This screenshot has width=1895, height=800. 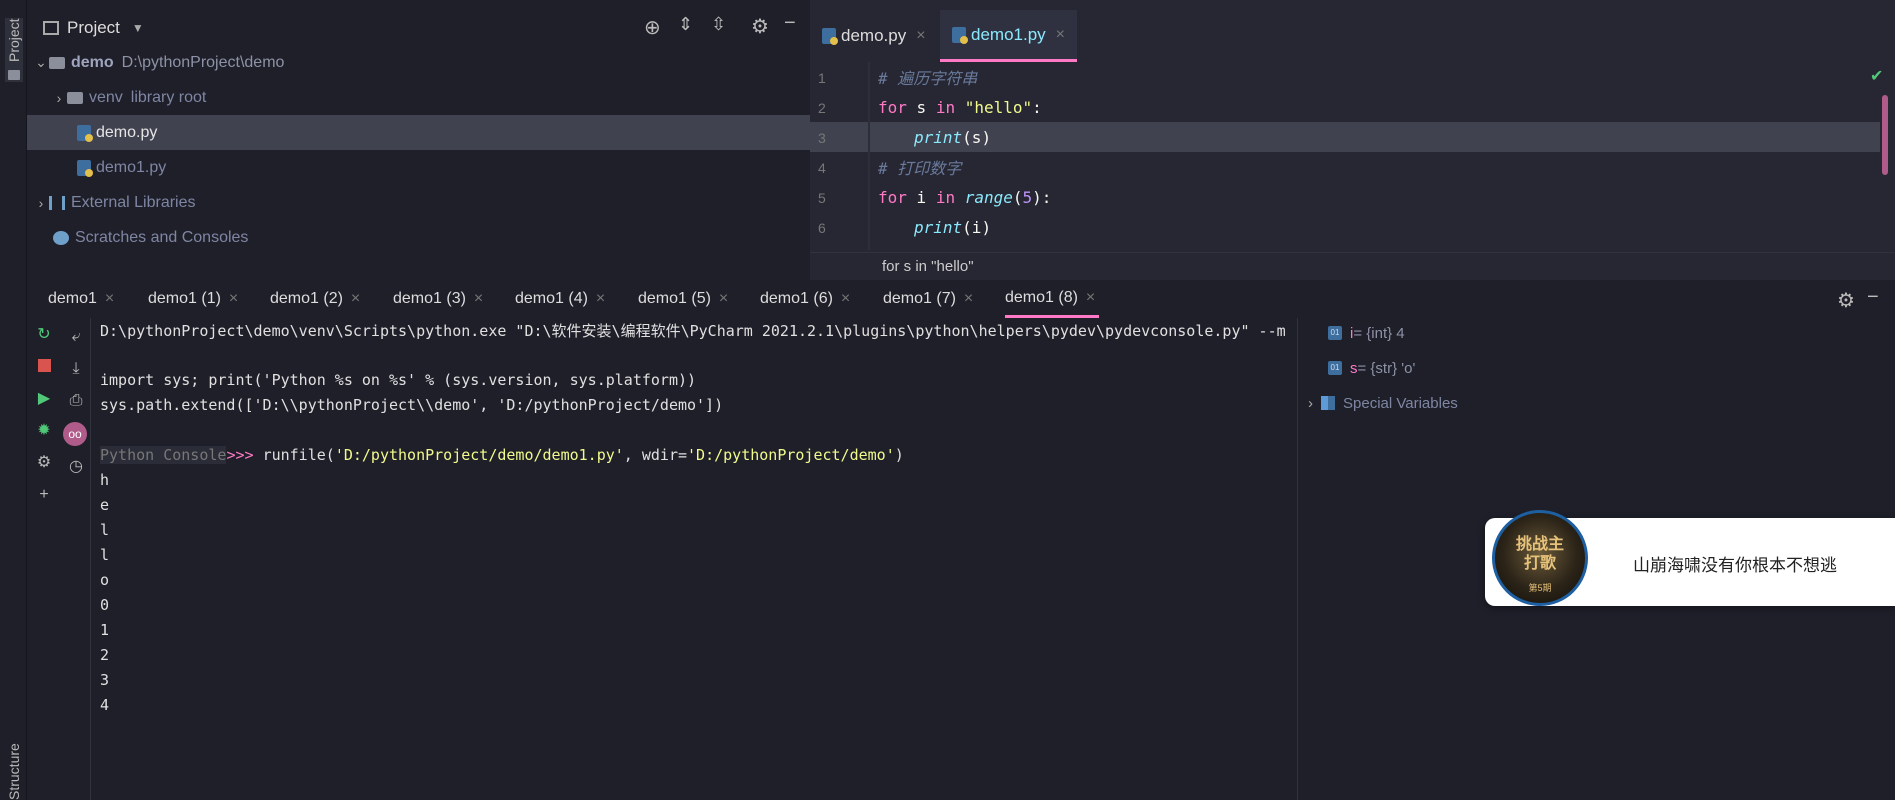 What do you see at coordinates (203, 62) in the screenshot?
I see `tree-item-path: D:\pythonProject\demo` at bounding box center [203, 62].